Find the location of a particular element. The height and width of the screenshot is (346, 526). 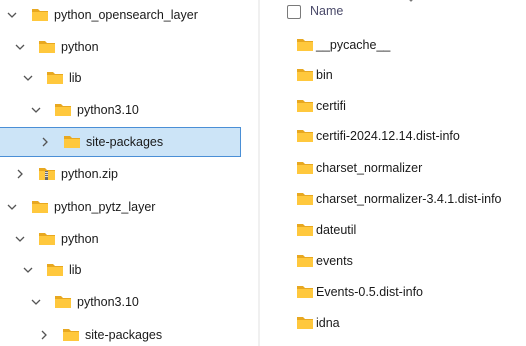

file-row: dateutil is located at coordinates (393, 230).